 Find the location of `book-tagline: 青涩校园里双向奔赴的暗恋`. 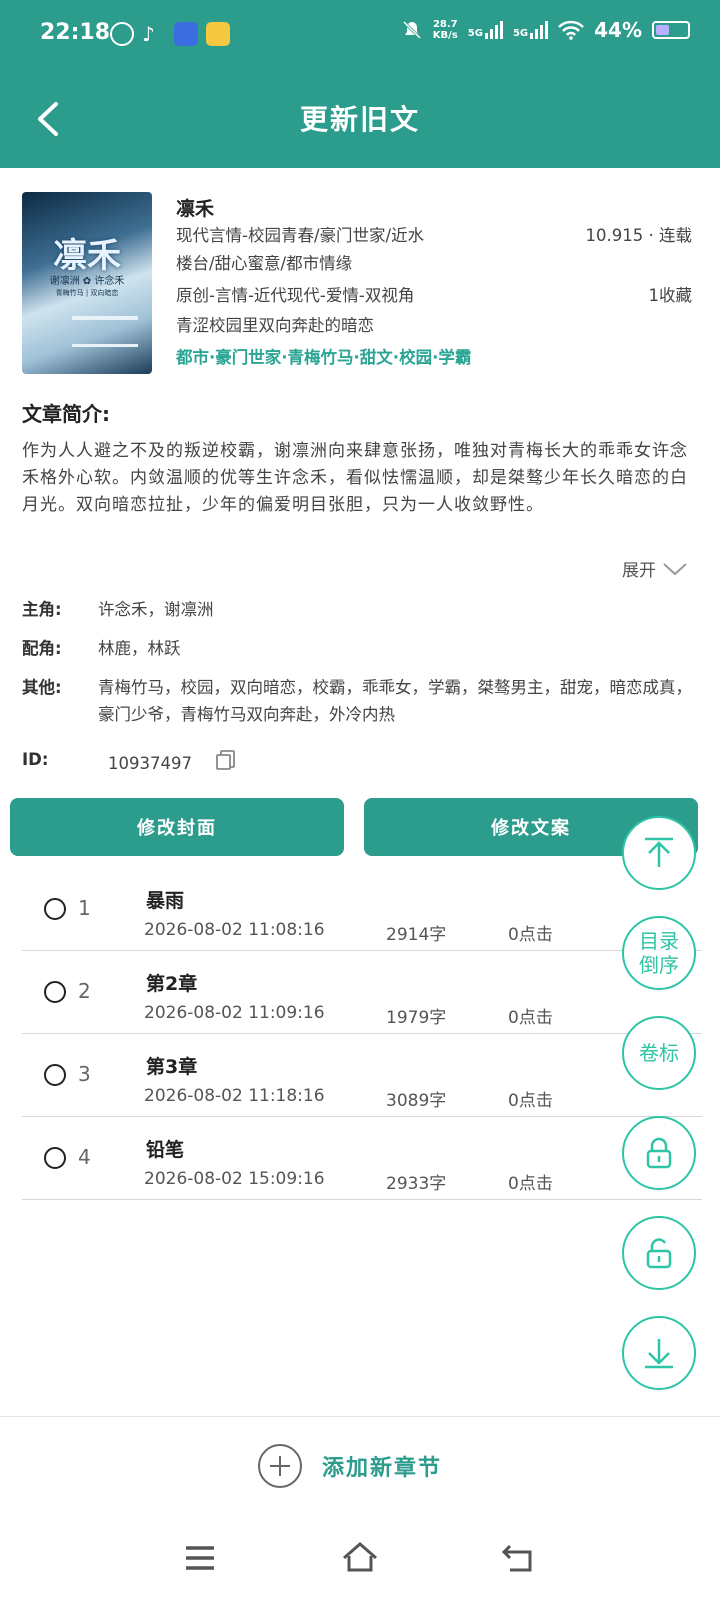

book-tagline: 青涩校园里双向奔赴的暗恋 is located at coordinates (275, 325).